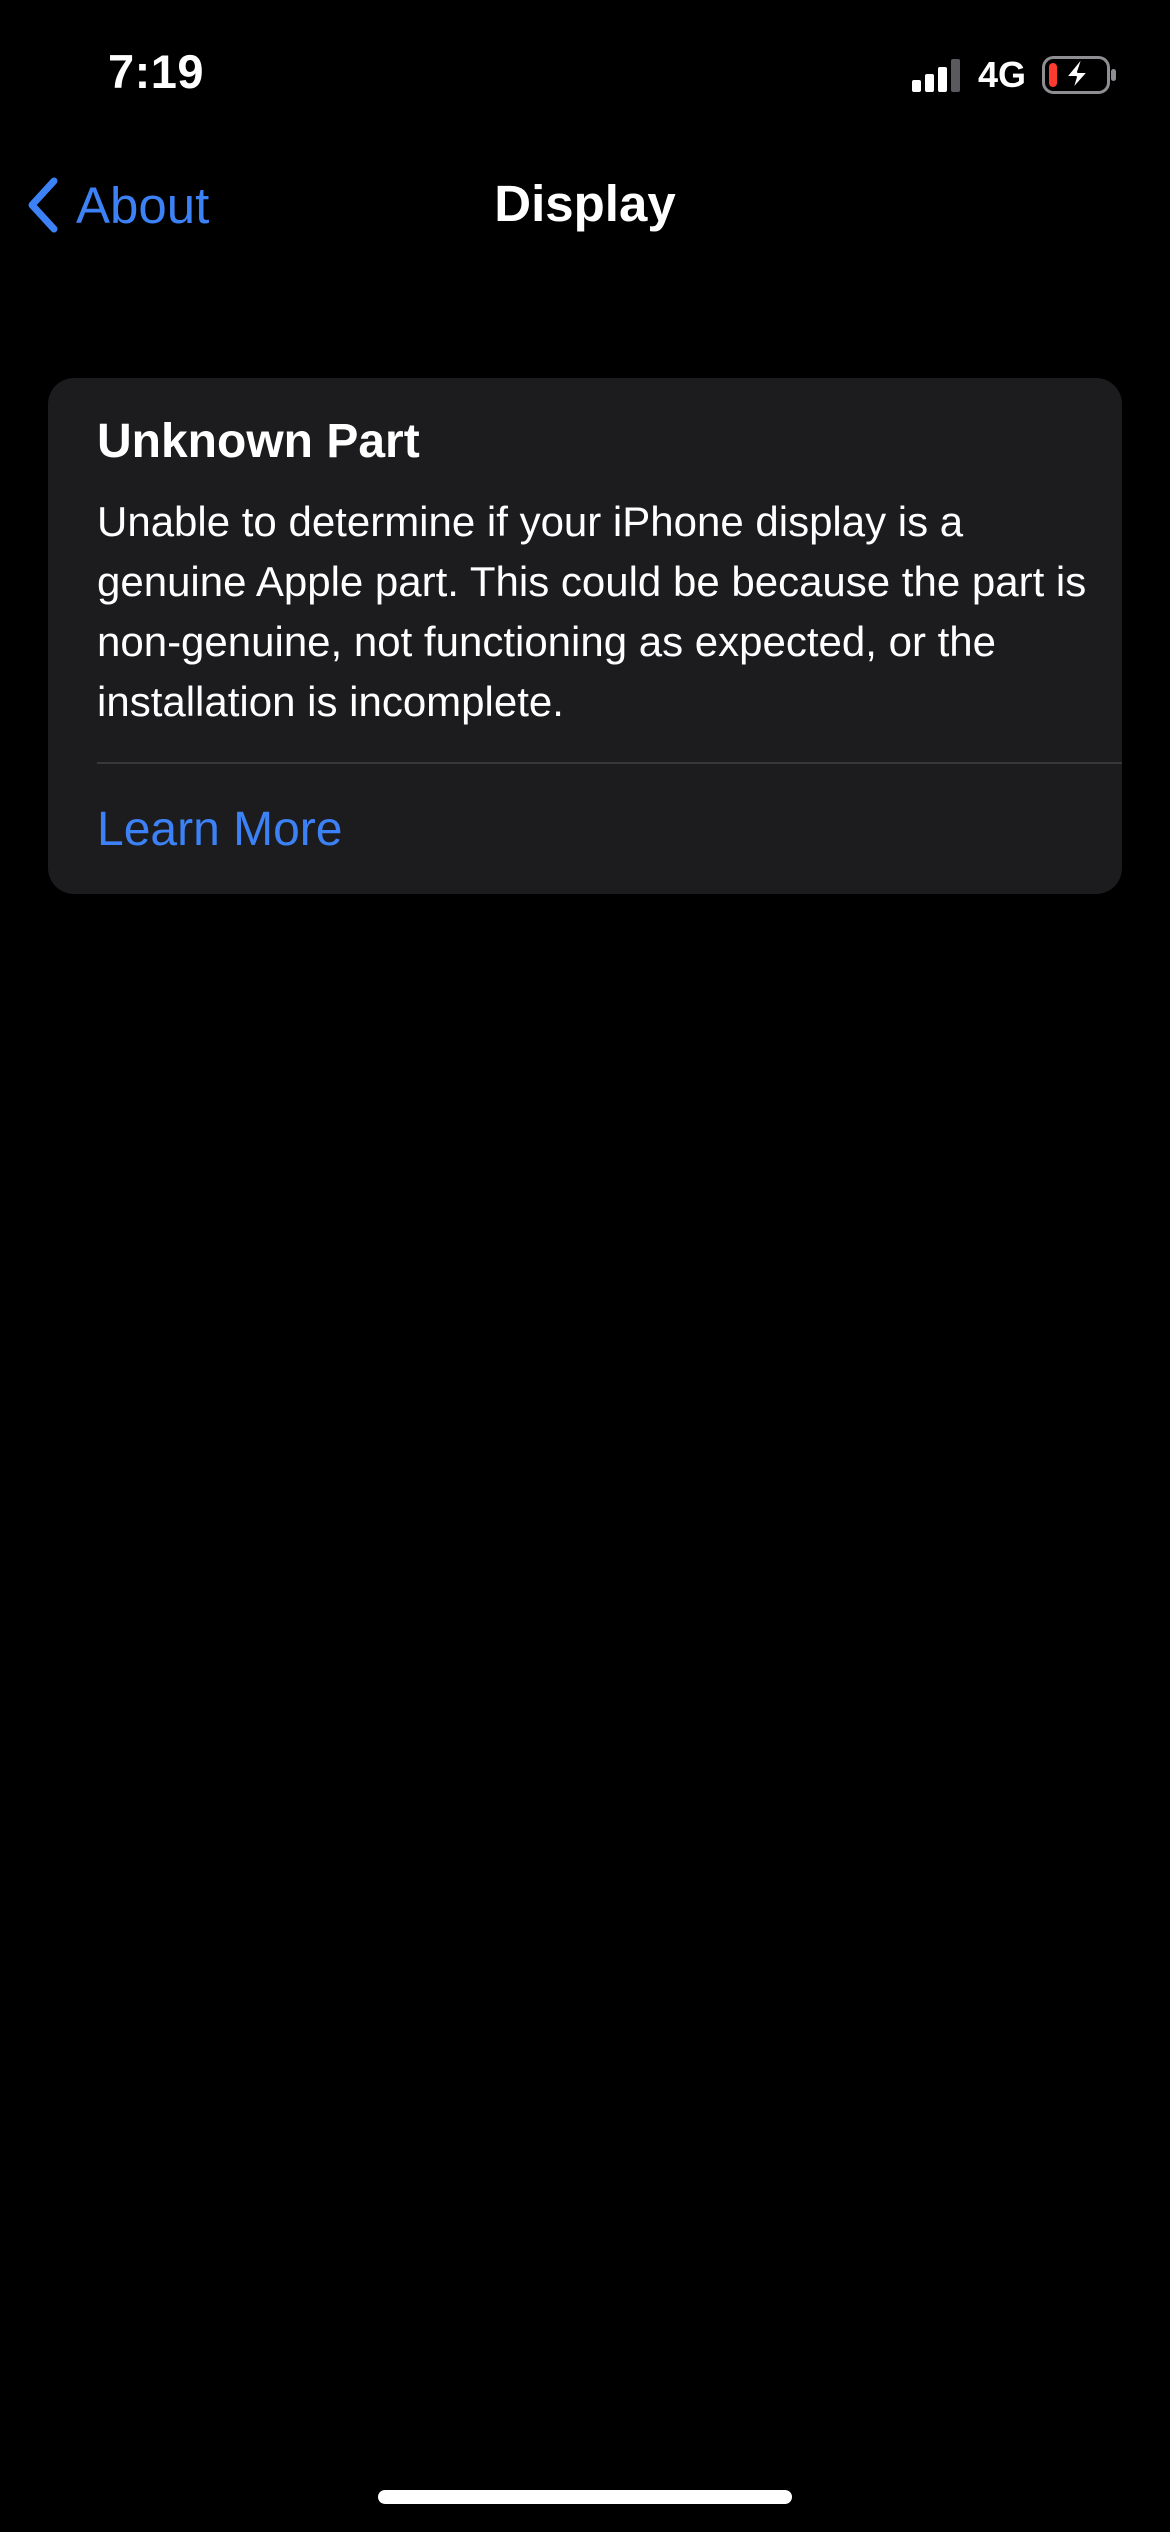 Image resolution: width=1170 pixels, height=2532 pixels. Describe the element at coordinates (1001, 74) in the screenshot. I see `network-type-label: 4G` at that location.